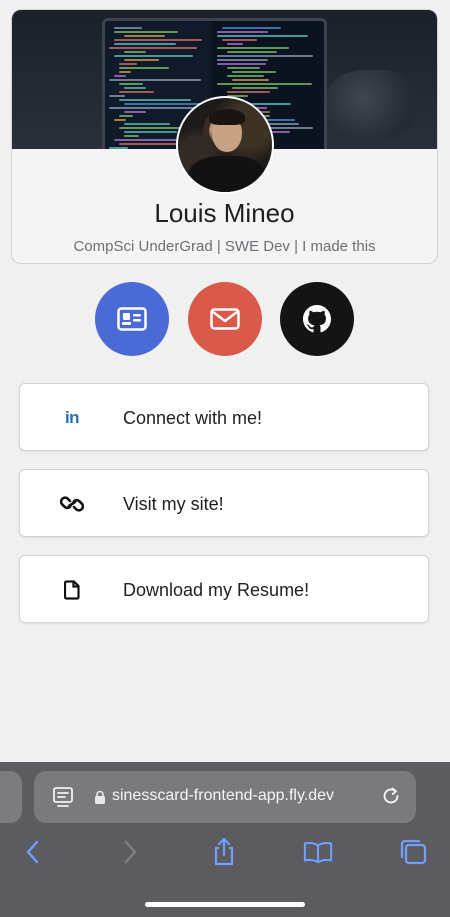 The image size is (450, 917). Describe the element at coordinates (173, 504) in the screenshot. I see `website-link-label: Visit my site!` at that location.